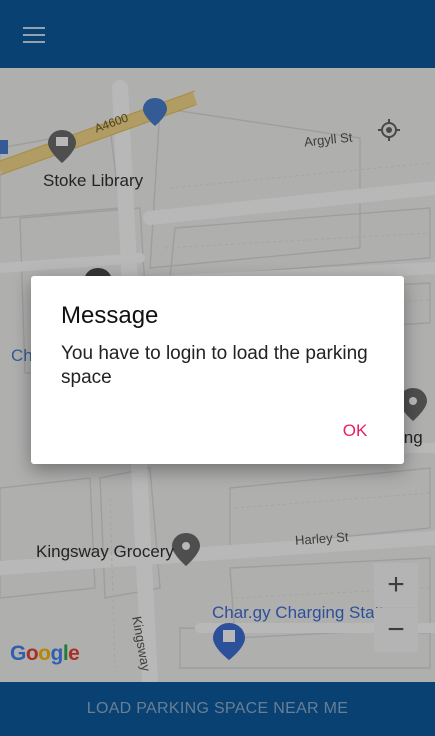  I want to click on dialog-title: Message, so click(110, 315).